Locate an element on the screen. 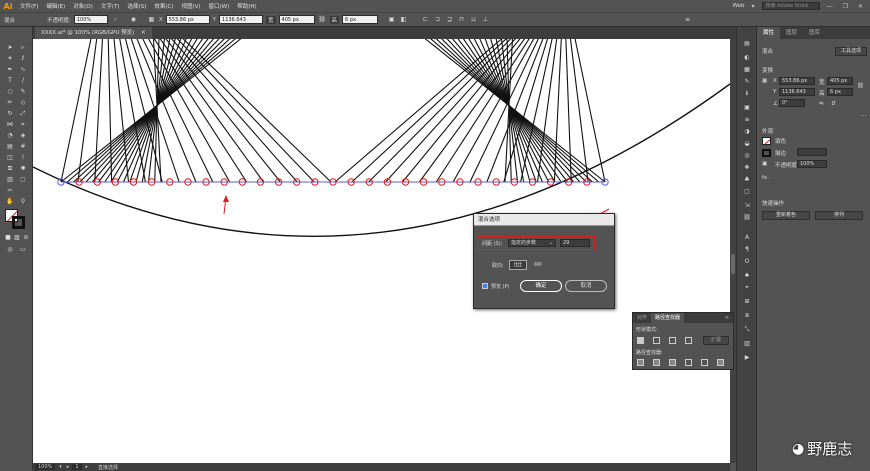 This screenshot has height=471, width=870. char-panel-icon: A is located at coordinates (747, 237).